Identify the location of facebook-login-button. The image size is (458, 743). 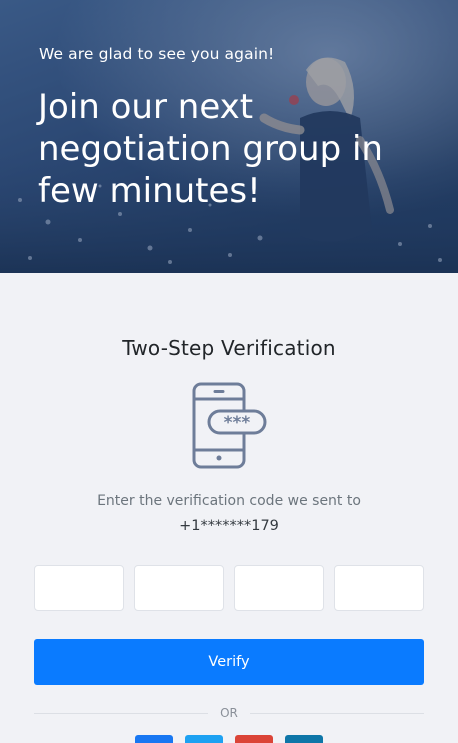
(154, 739).